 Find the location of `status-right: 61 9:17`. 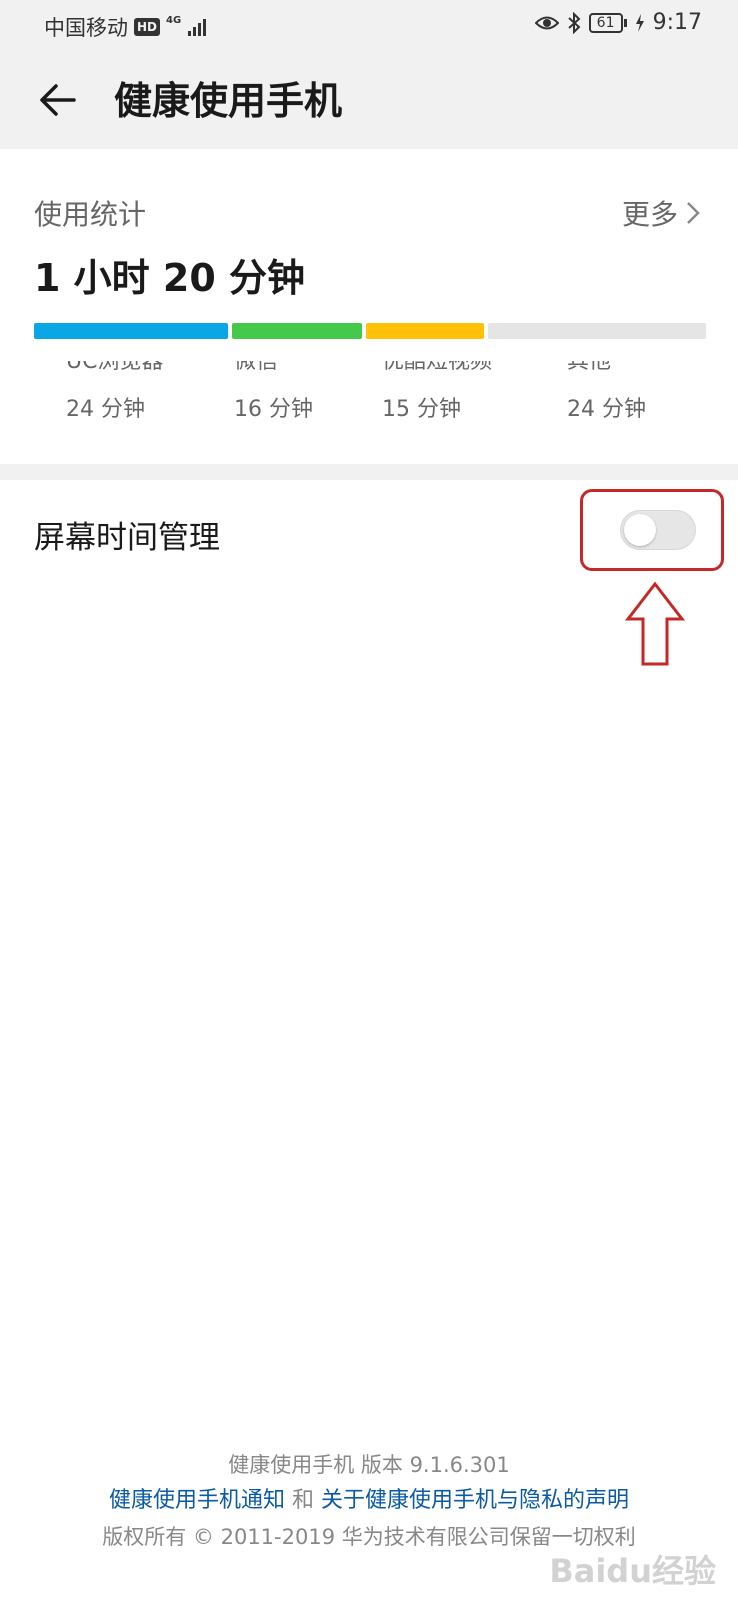

status-right: 61 9:17 is located at coordinates (618, 22).